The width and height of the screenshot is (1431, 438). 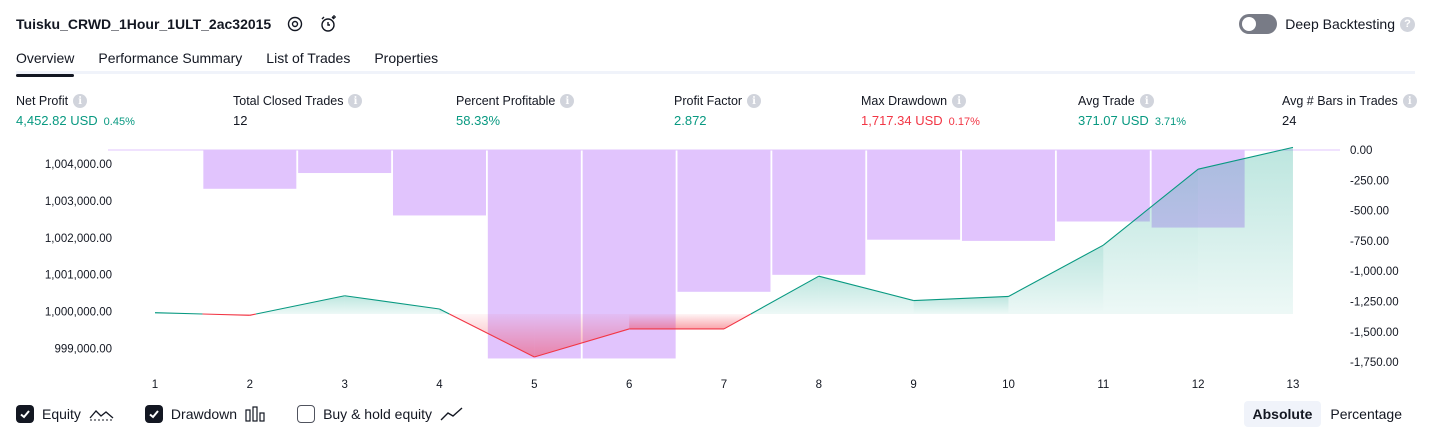 What do you see at coordinates (329, 24) in the screenshot?
I see `add-alert-clock-icon` at bounding box center [329, 24].